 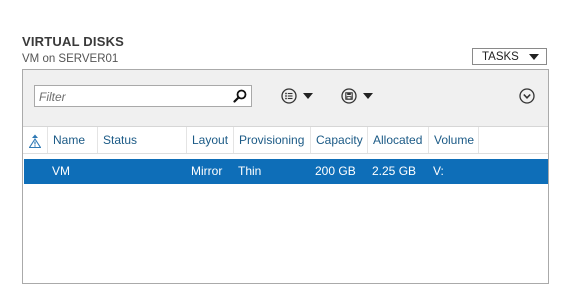 I want to click on cell-name: VM, so click(x=61, y=171).